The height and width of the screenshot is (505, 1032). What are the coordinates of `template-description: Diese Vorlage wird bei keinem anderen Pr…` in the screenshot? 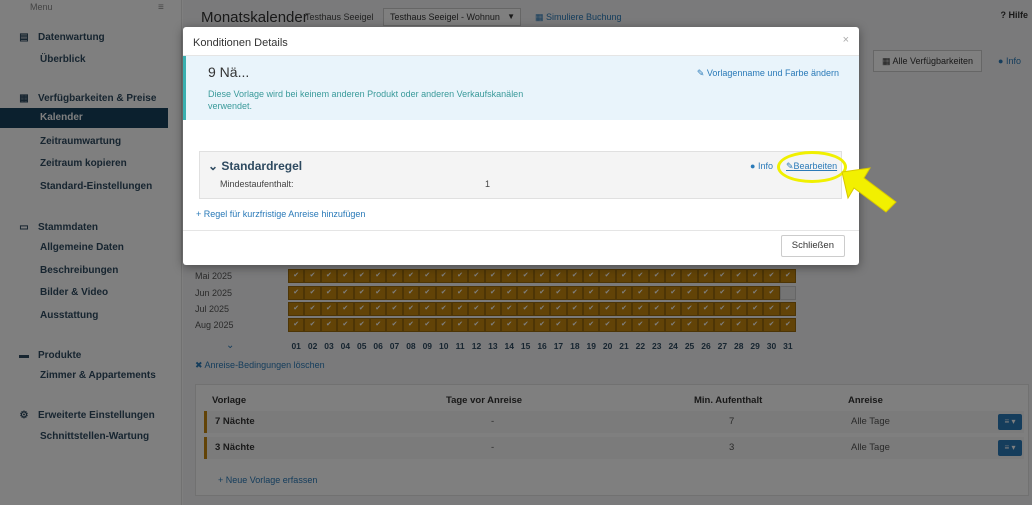 It's located at (366, 100).